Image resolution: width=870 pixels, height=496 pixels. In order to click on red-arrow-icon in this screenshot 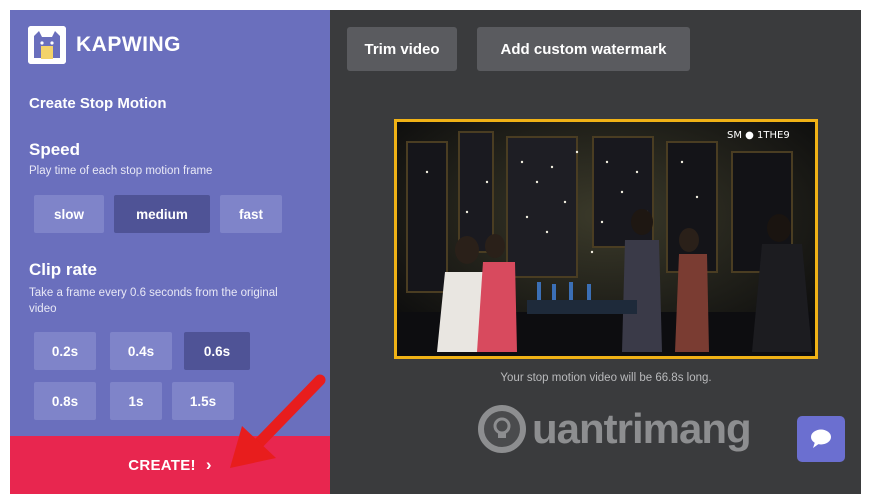, I will do `click(278, 421)`.